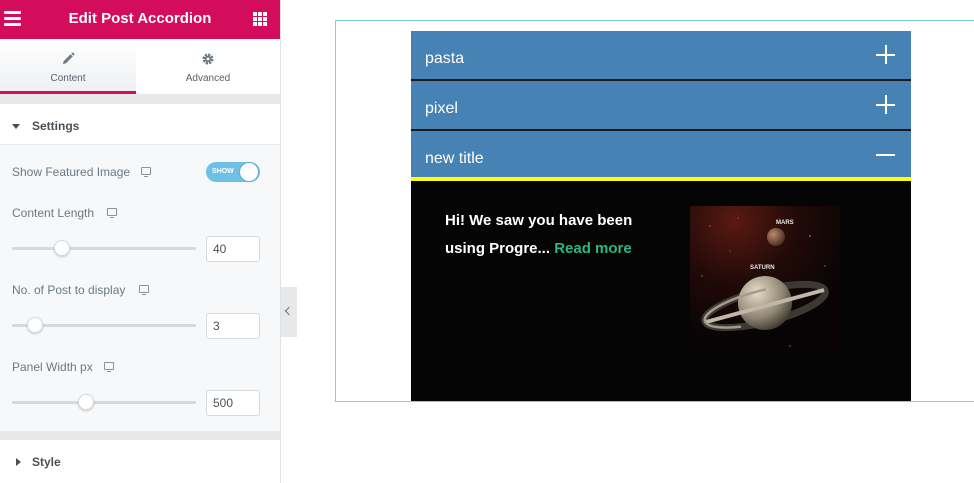  I want to click on settings-section-header: Settings, so click(140, 126).